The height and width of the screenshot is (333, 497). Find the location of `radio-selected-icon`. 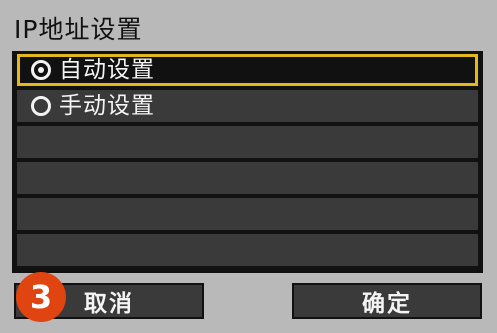

radio-selected-icon is located at coordinates (41, 70).